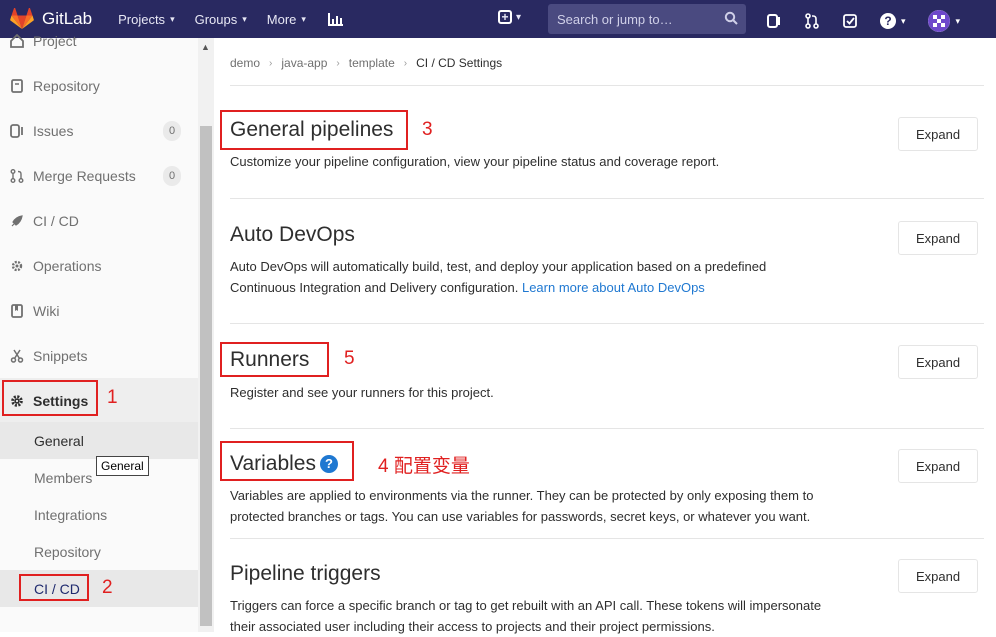  I want to click on sidebar-item-merge-requests: Merge Requests 0, so click(99, 175).